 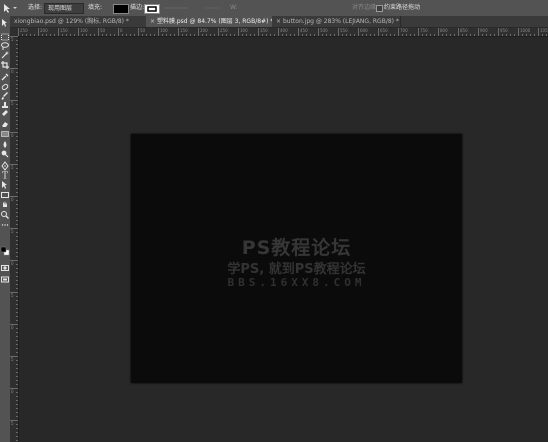 What do you see at coordinates (296, 282) in the screenshot?
I see `watermark-url: BBS.16XX8.COM` at bounding box center [296, 282].